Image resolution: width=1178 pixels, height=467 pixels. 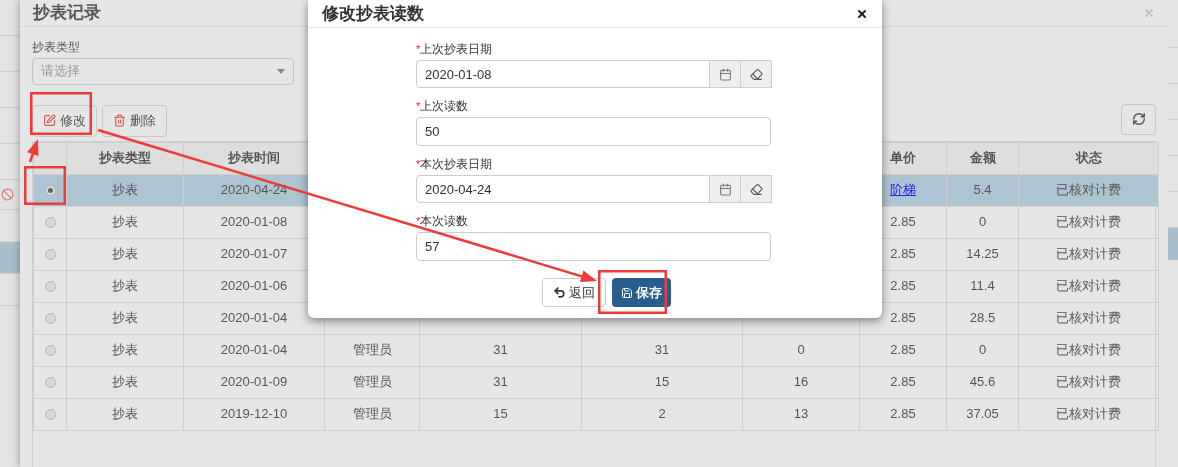 What do you see at coordinates (56, 47) in the screenshot?
I see `filter-label: 抄表类型` at bounding box center [56, 47].